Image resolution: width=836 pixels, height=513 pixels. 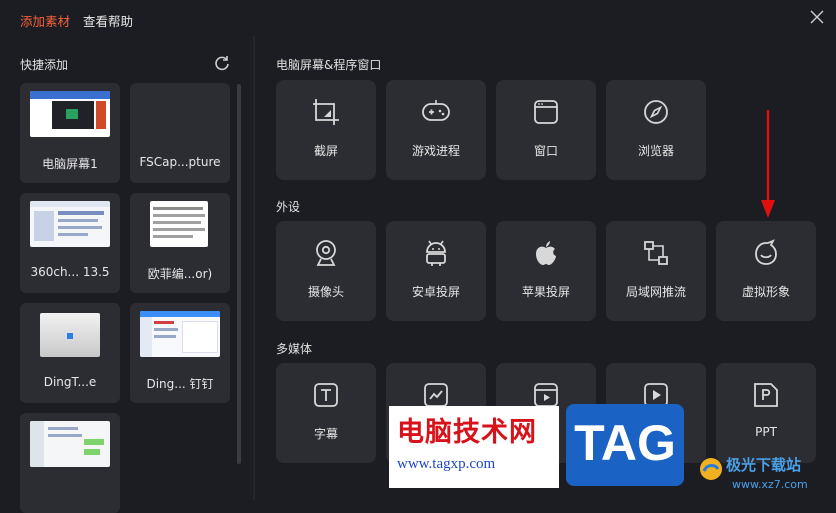 What do you see at coordinates (436, 253) in the screenshot?
I see `android-icon` at bounding box center [436, 253].